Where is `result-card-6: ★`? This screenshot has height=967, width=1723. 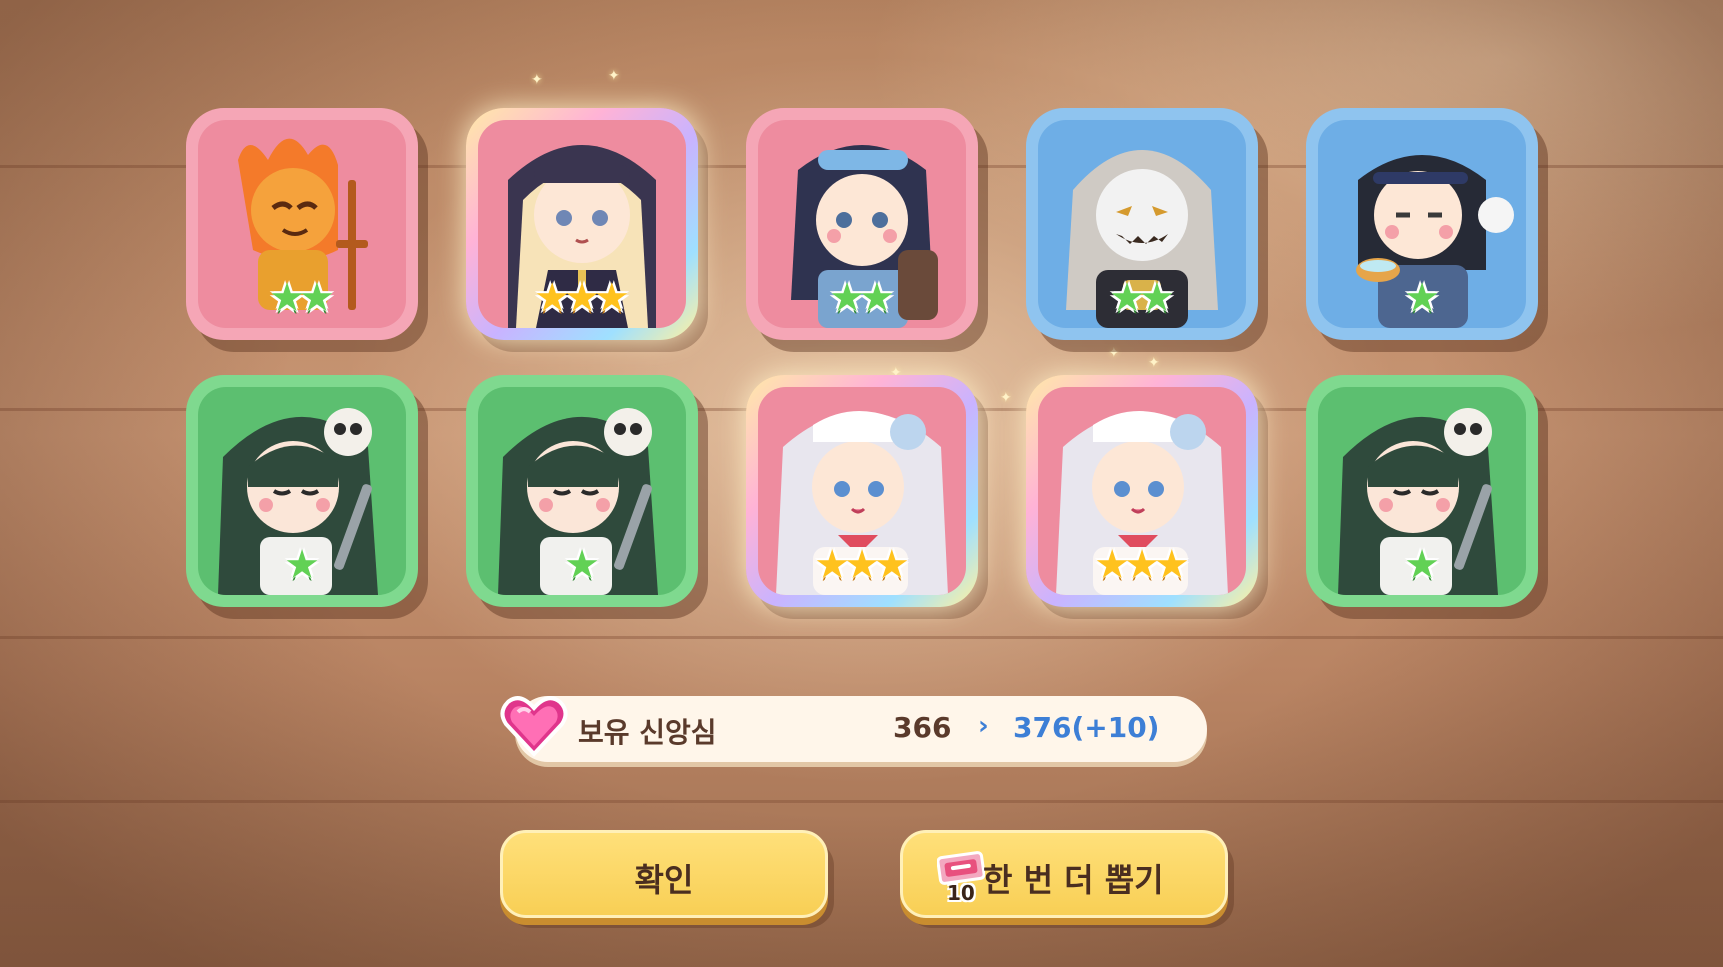 result-card-6: ★ is located at coordinates (302, 491).